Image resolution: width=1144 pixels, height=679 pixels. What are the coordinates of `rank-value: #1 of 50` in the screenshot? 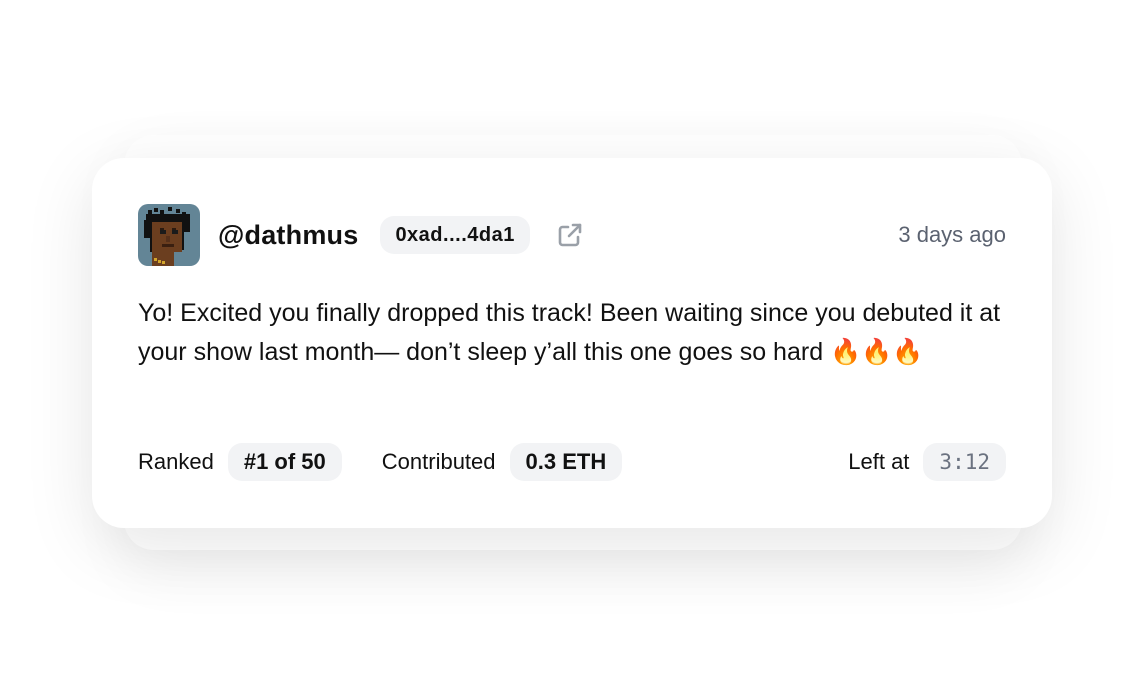 It's located at (284, 461).